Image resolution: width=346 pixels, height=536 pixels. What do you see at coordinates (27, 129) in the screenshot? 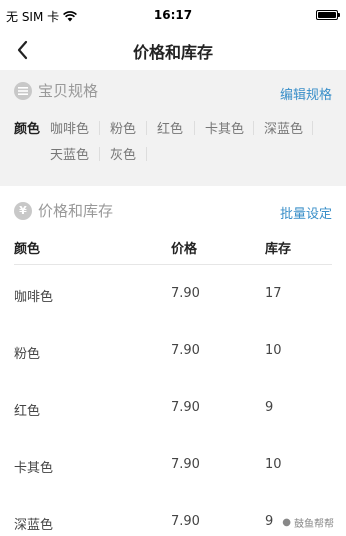
I see `spec-color-label: 颜色` at bounding box center [27, 129].